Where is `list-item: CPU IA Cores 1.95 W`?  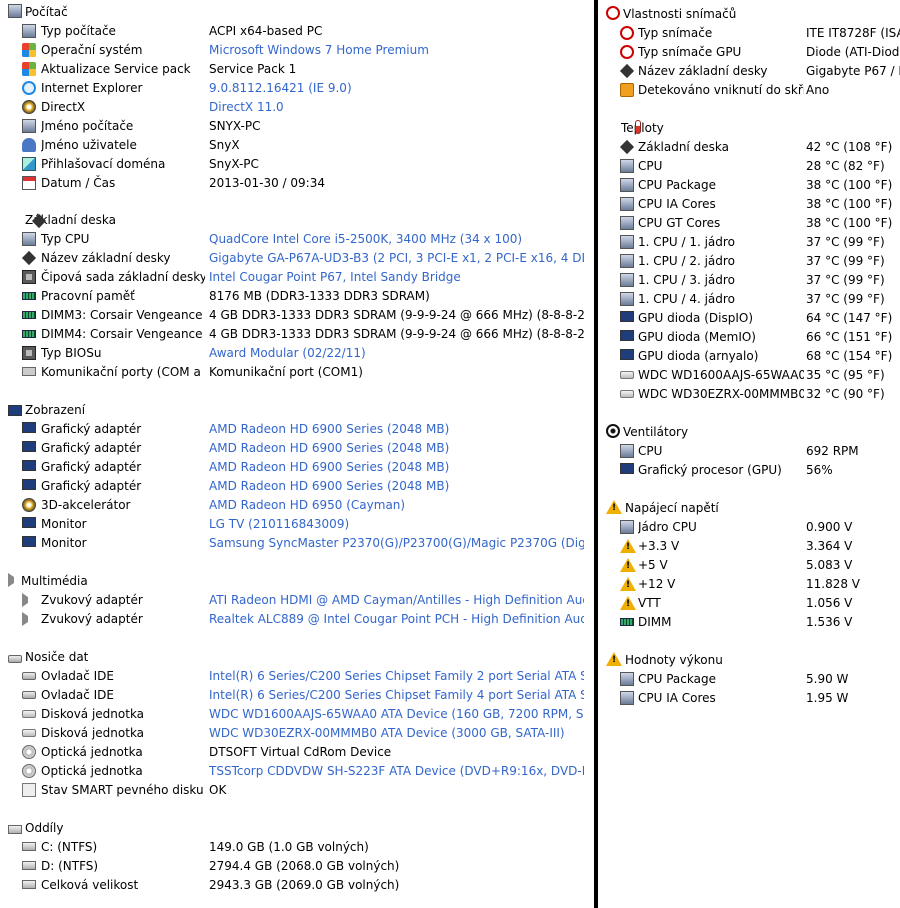 list-item: CPU IA Cores 1.95 W is located at coordinates (749, 698).